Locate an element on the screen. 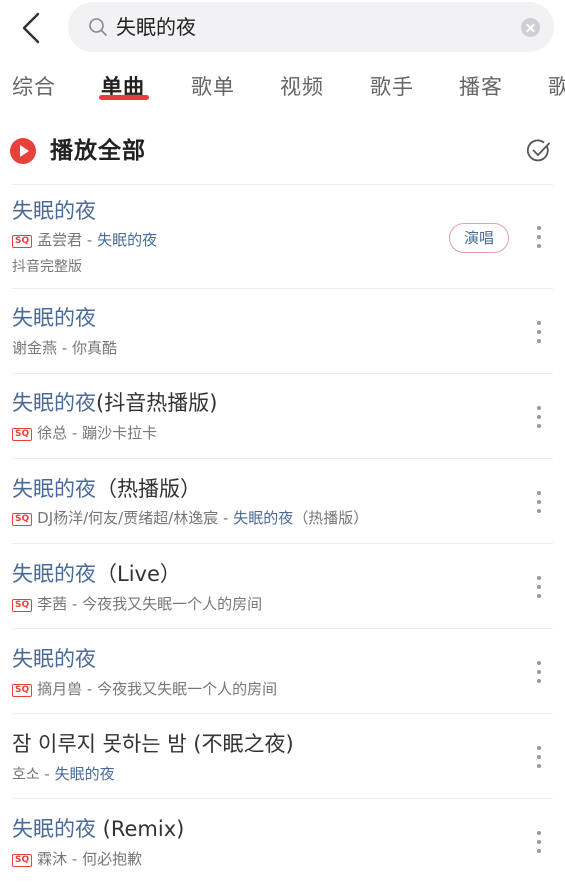 Image resolution: width=565 pixels, height=885 pixels. song-subtitle: SQ 霖沐 - 何必抱歉 is located at coordinates (77, 859).